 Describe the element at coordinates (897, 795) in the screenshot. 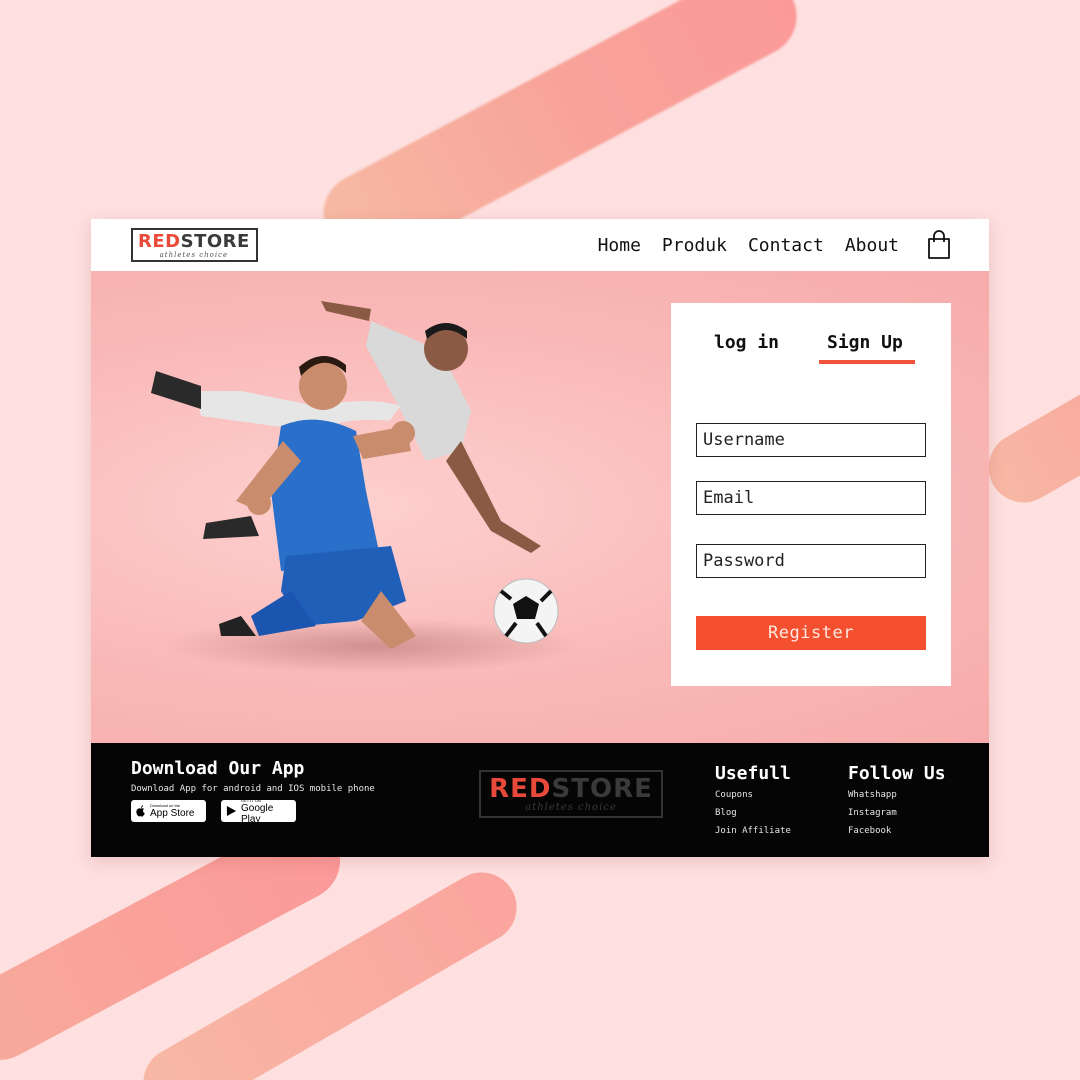

I see `link-whatsapp: Whatshapp` at that location.